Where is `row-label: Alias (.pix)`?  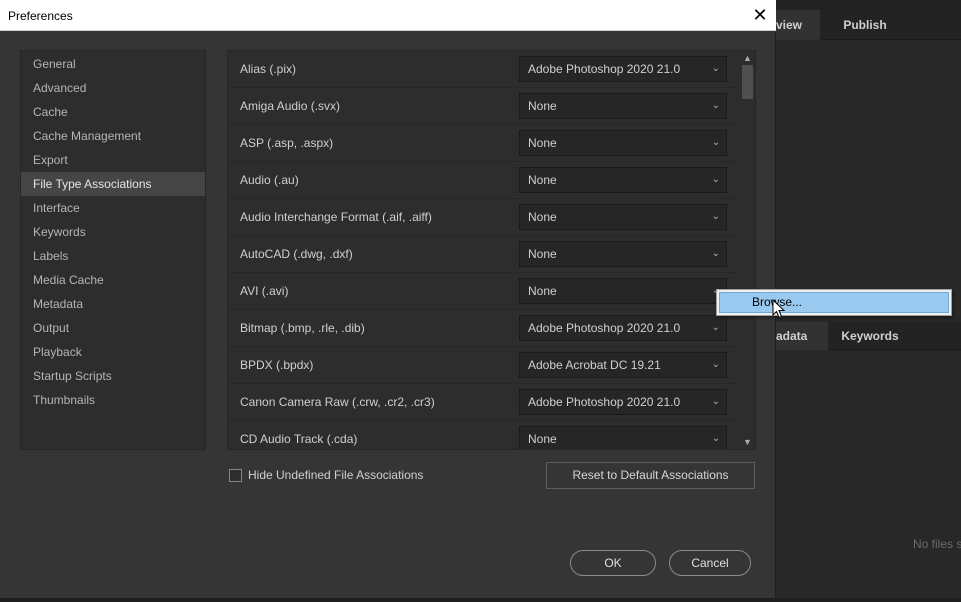
row-label: Alias (.pix) is located at coordinates (268, 69).